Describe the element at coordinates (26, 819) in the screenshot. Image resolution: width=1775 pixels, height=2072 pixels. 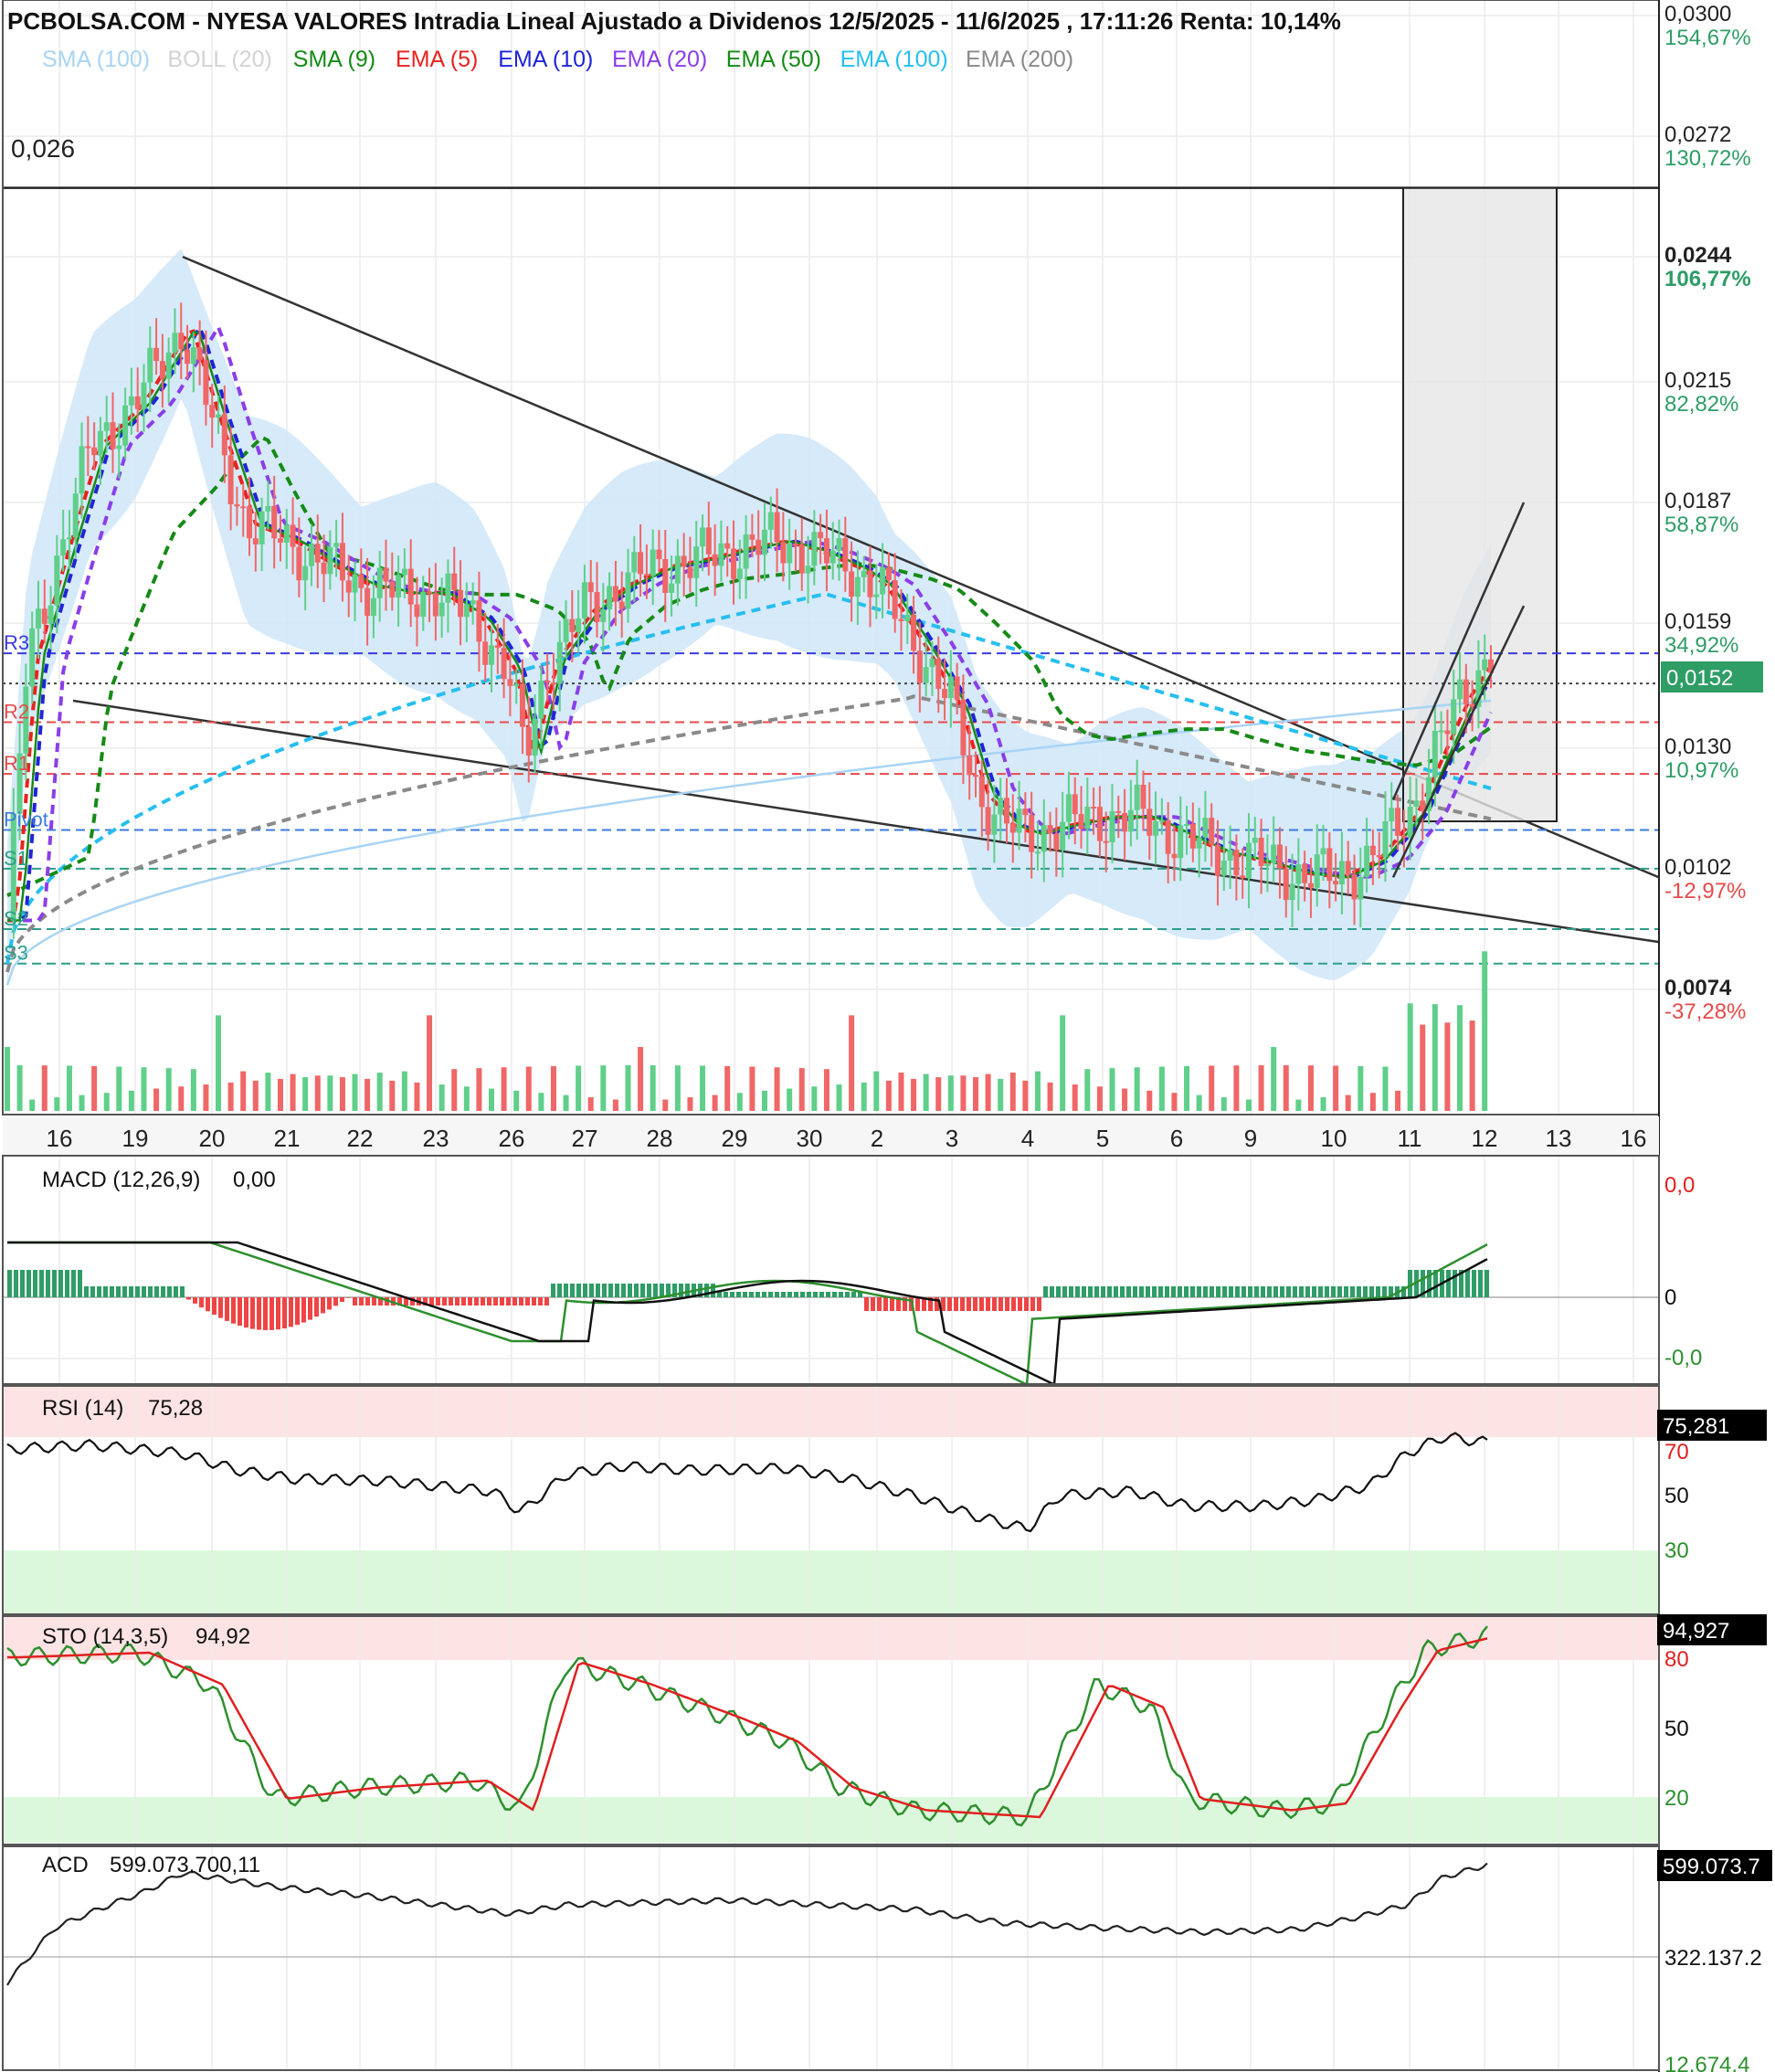
I see `pivot-label-pivot: Pivot` at that location.